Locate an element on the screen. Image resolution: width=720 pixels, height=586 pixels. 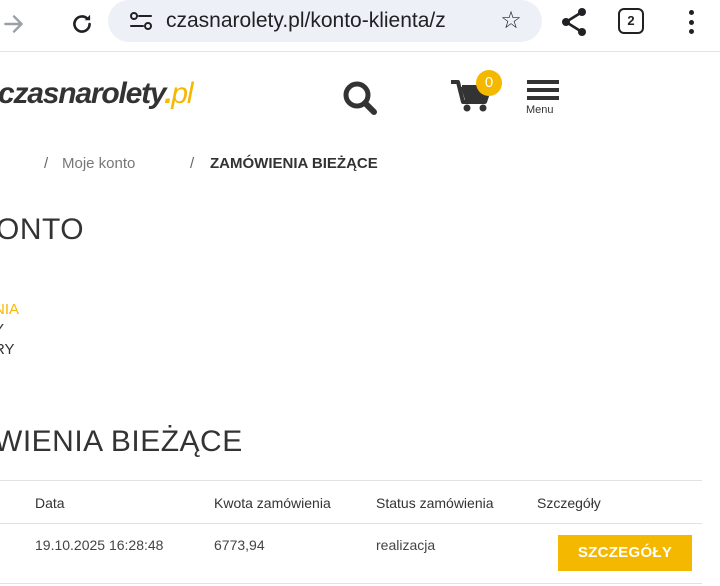
site-logo: czasnarolety.pl is located at coordinates (97, 94).